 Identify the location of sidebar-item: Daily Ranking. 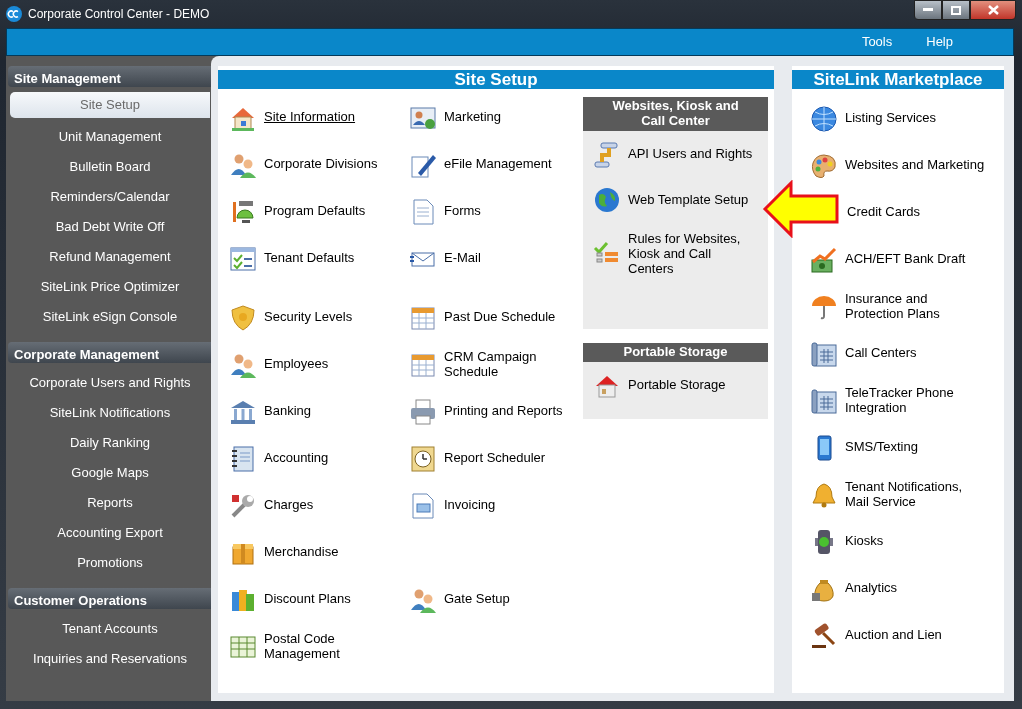
(110, 443).